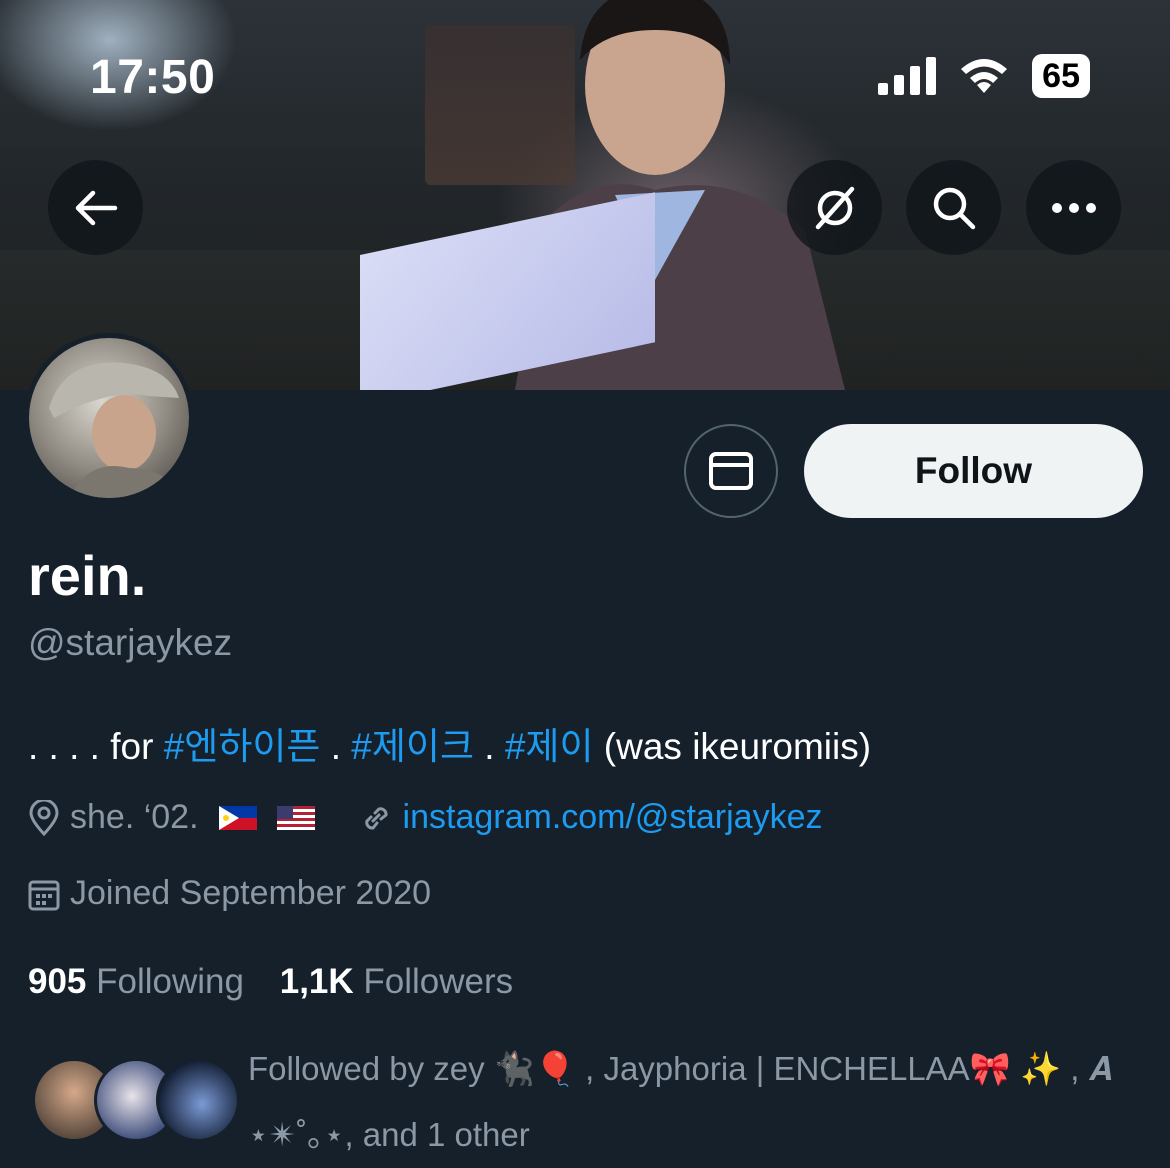 Image resolution: width=1170 pixels, height=1168 pixels. I want to click on joined-item: Joined September 2020, so click(229, 893).